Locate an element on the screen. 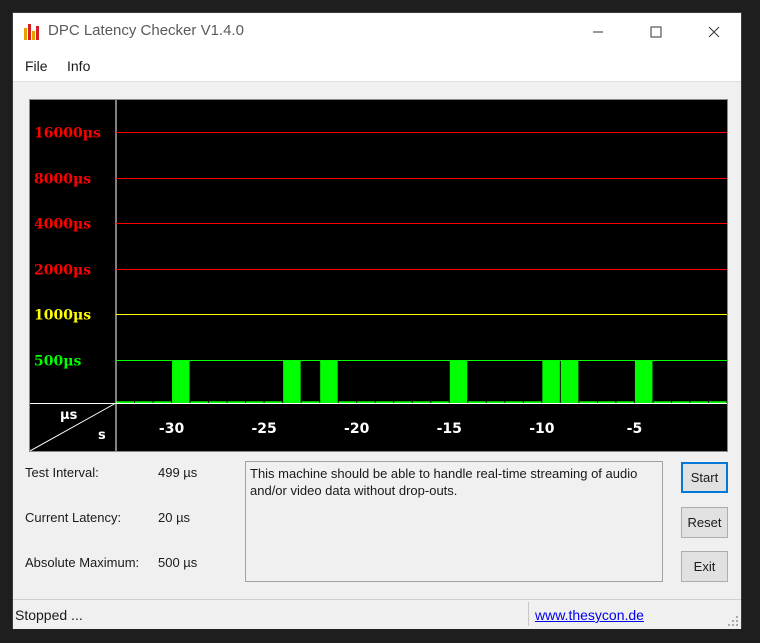 The image size is (760, 643). x-tick-label: -15 is located at coordinates (449, 429).